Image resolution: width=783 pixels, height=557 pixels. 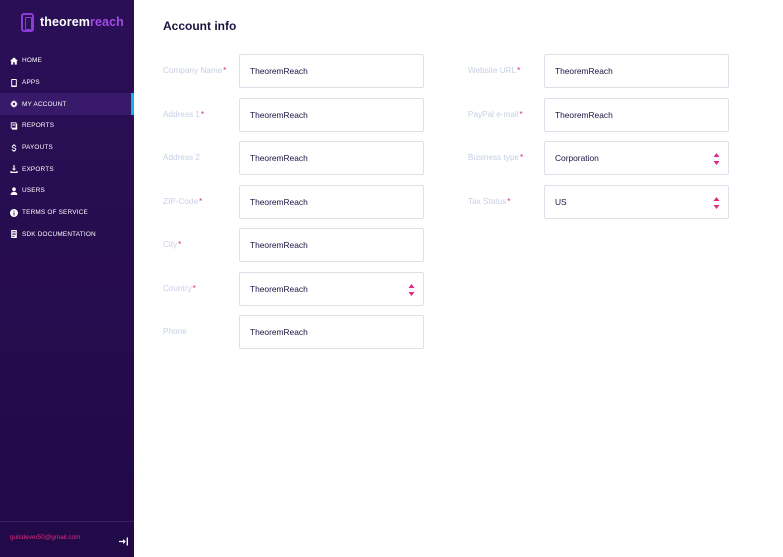 What do you see at coordinates (14, 234) in the screenshot?
I see `document-icon` at bounding box center [14, 234].